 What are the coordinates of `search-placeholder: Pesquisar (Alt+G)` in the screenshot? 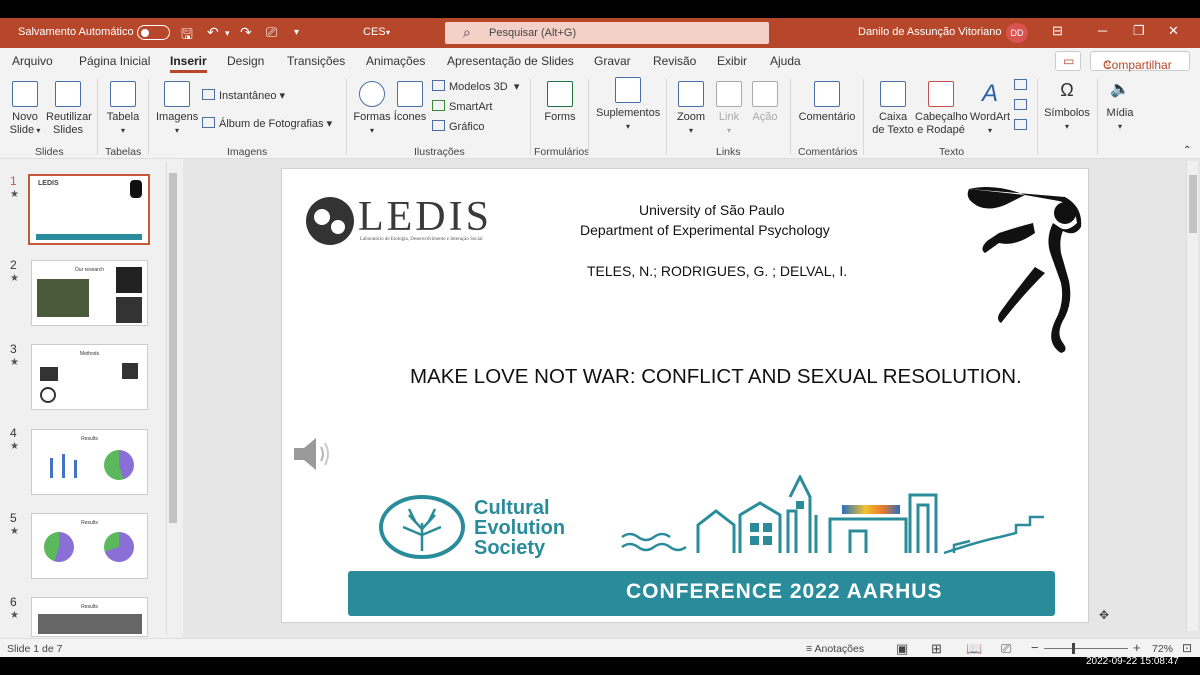 It's located at (533, 33).